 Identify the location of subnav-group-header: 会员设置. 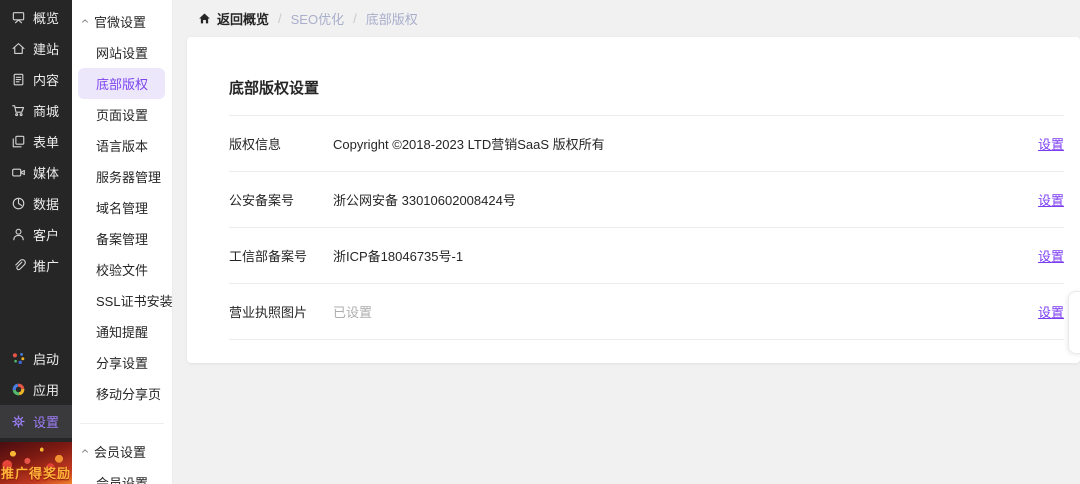
(122, 451).